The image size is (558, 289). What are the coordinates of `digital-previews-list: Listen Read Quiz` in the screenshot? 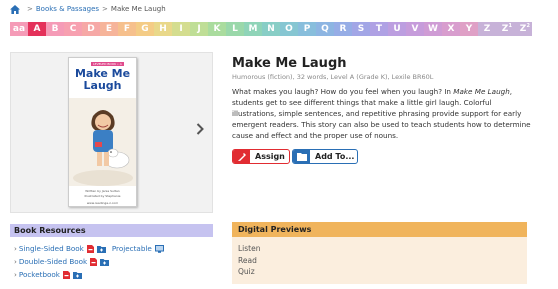 It's located at (249, 260).